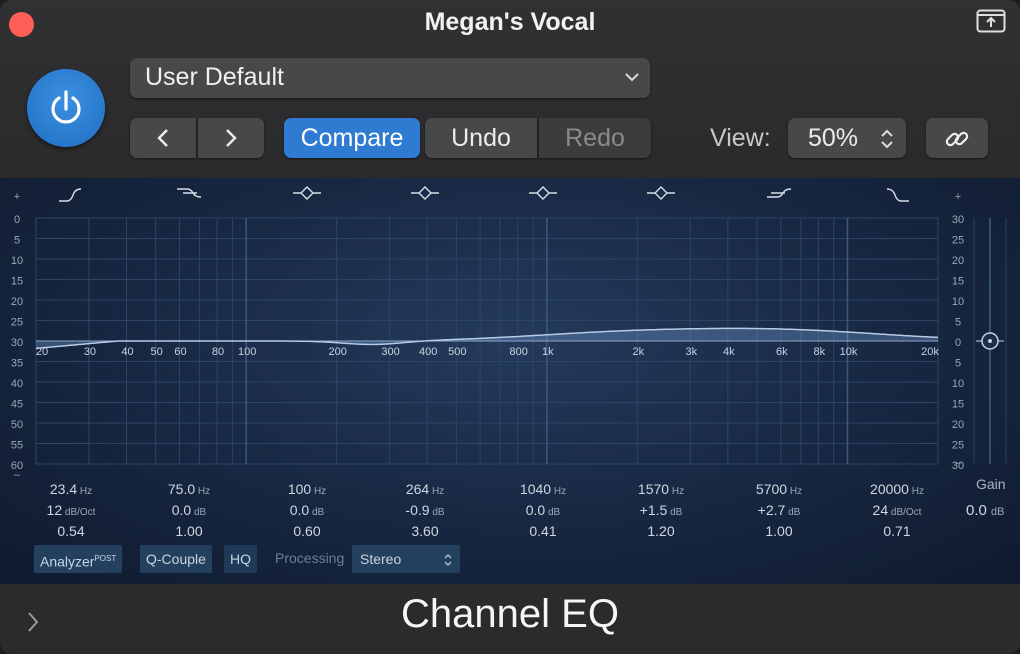  I want to click on band-q: 1.20, so click(661, 533).